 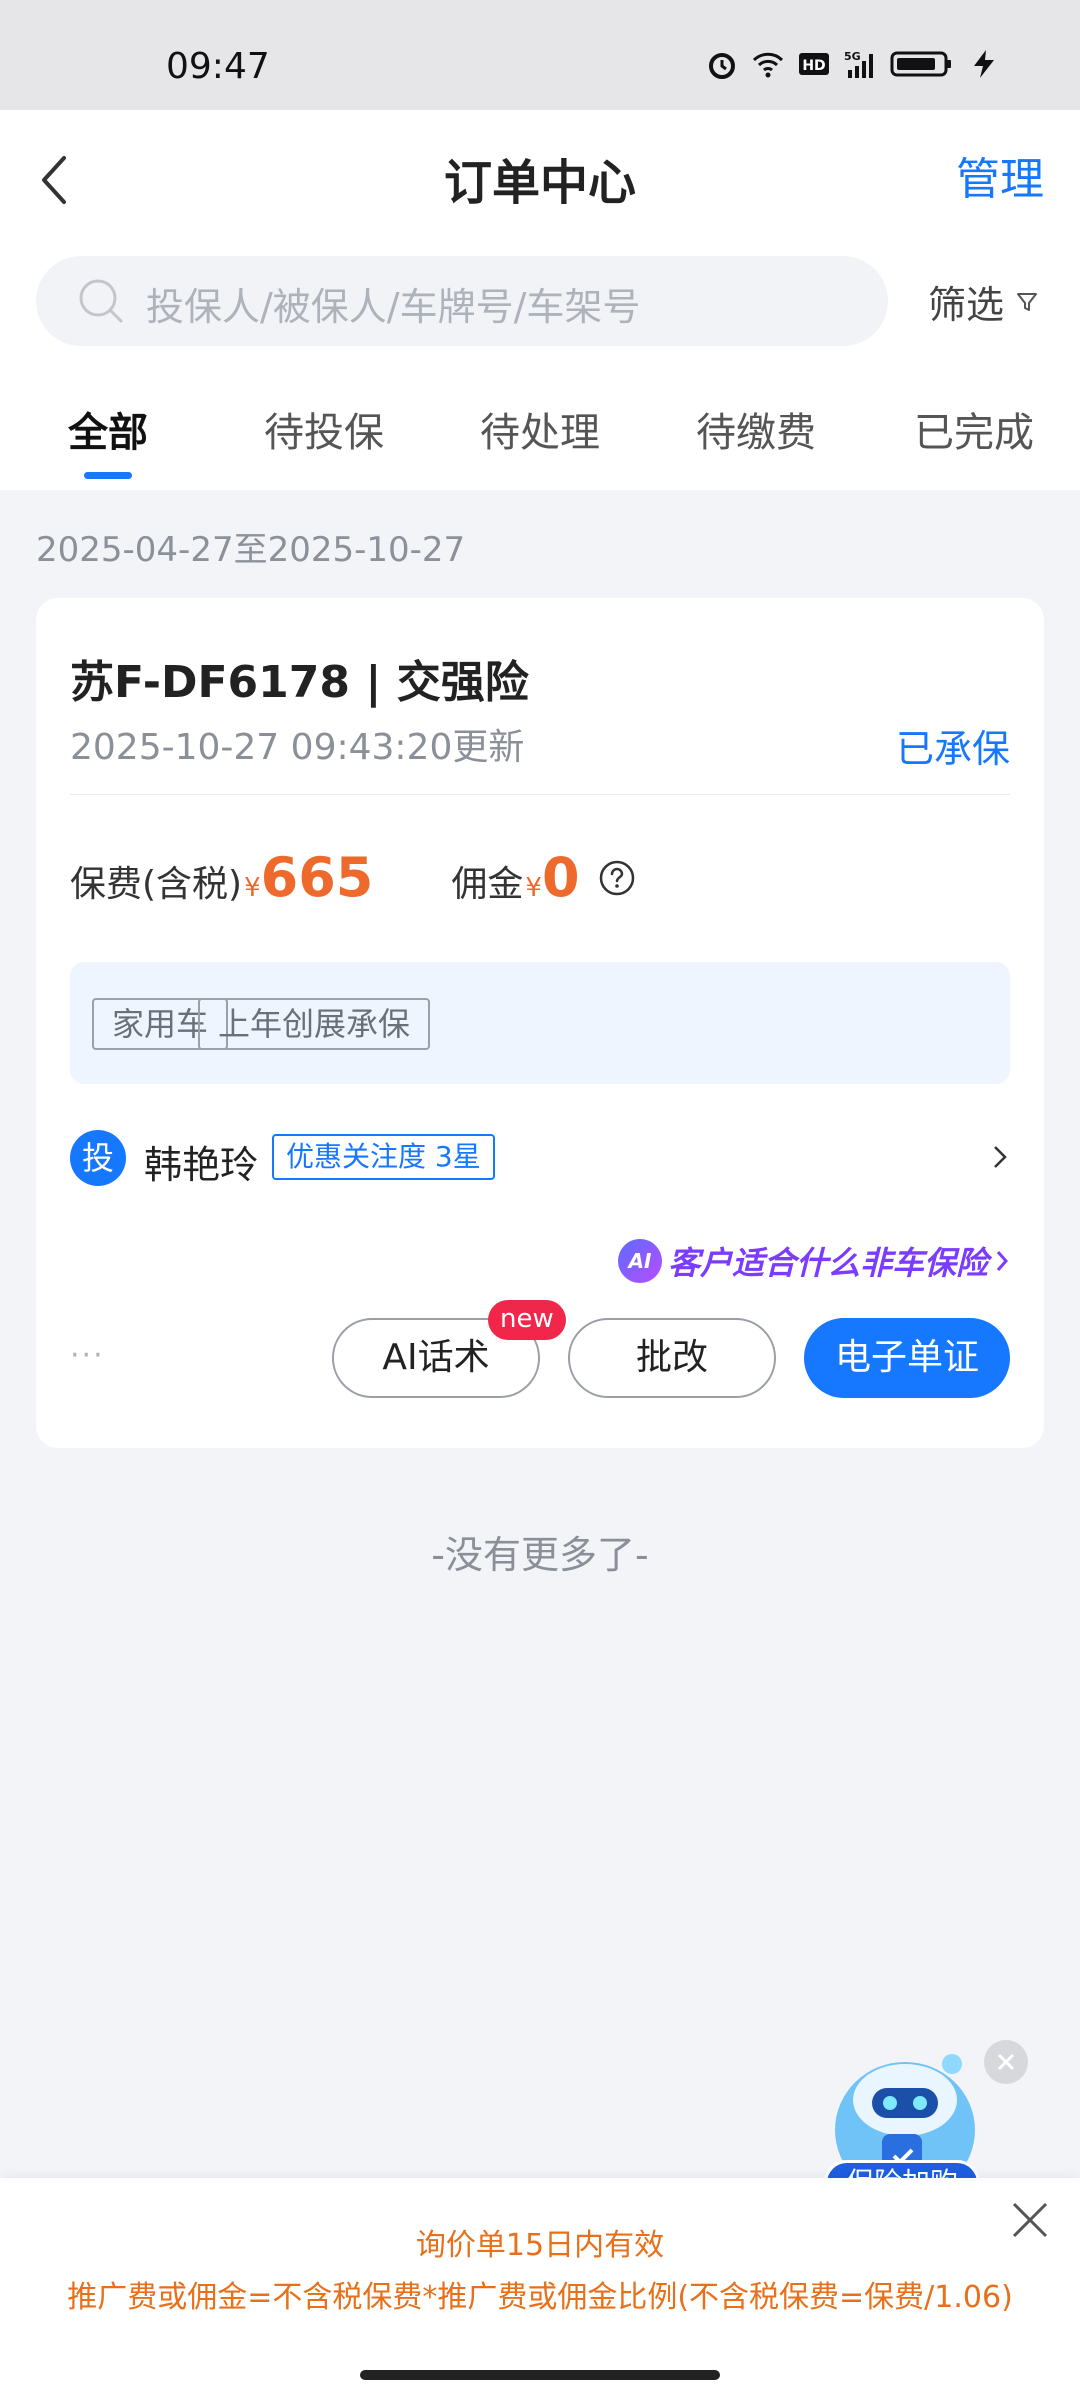 I want to click on tag-box: 家用车 上年创展承保, so click(x=540, y=1023).